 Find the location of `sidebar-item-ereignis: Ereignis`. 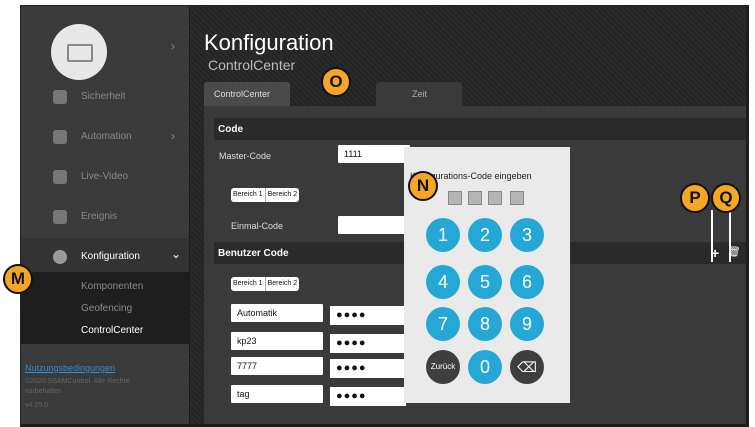

sidebar-item-ereignis: Ereignis is located at coordinates (105, 218).